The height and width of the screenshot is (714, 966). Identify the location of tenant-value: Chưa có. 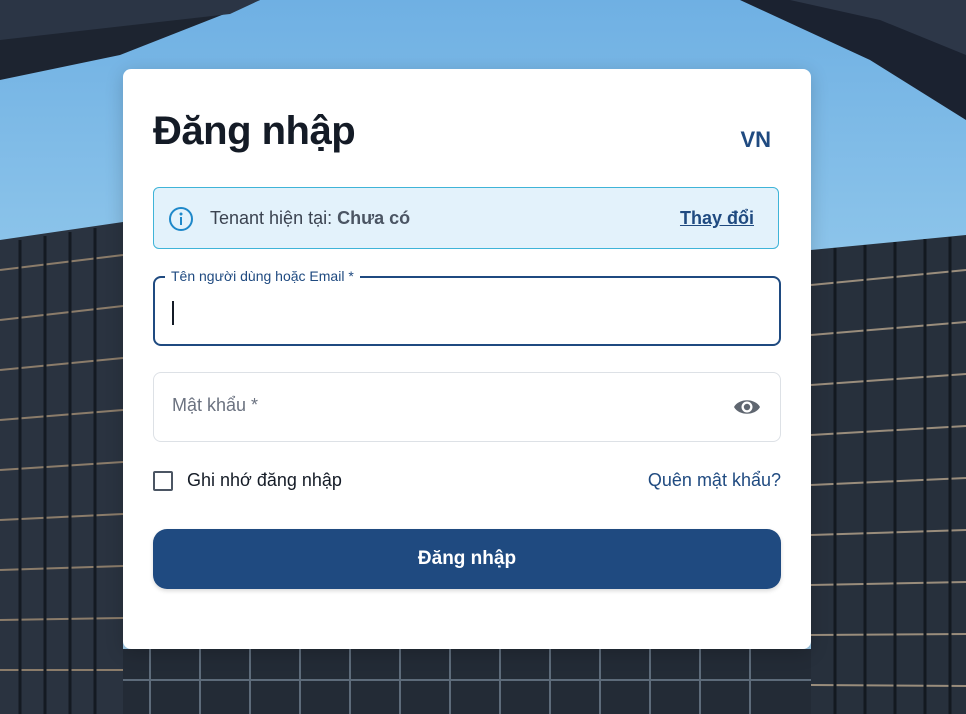
(374, 218).